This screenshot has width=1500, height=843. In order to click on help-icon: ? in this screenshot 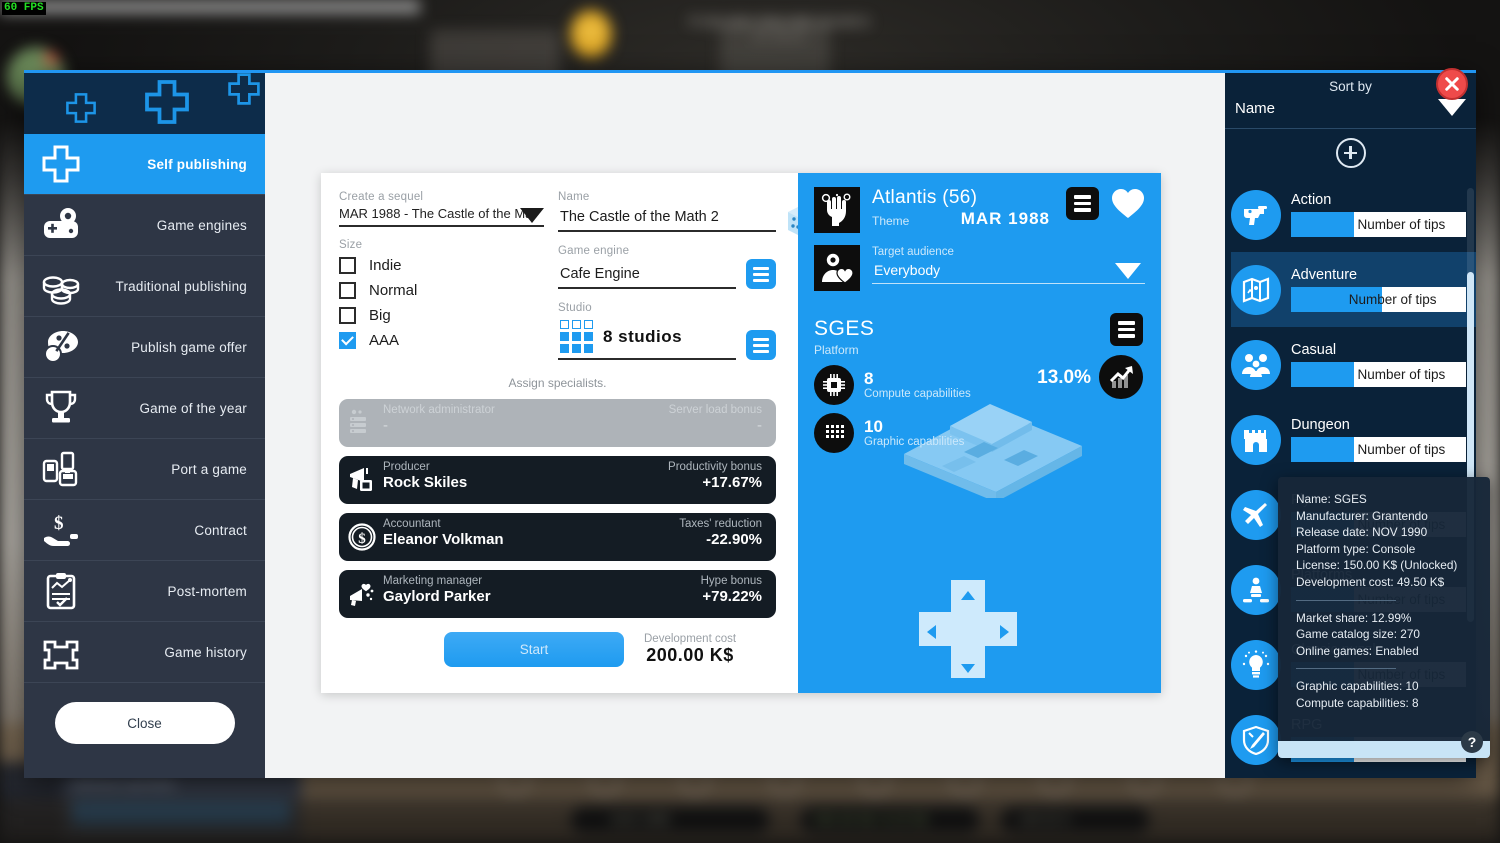, I will do `click(1472, 742)`.